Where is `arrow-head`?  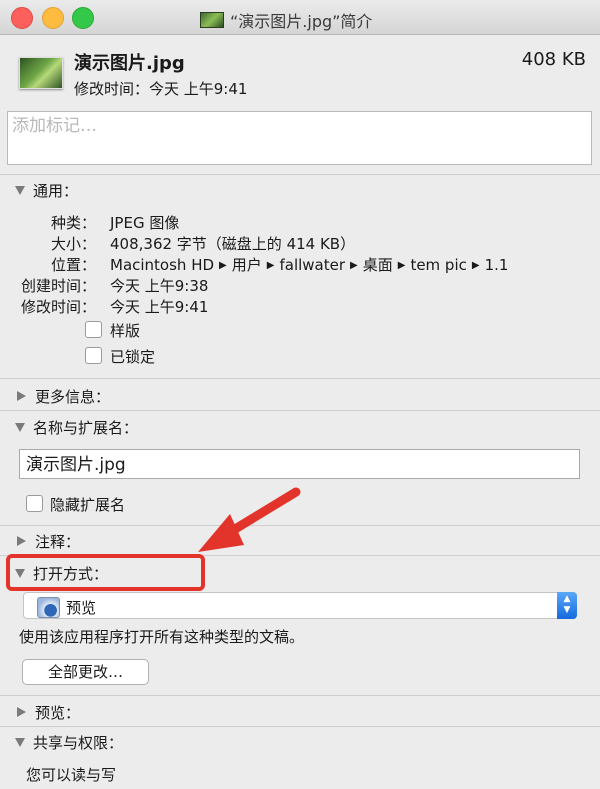
arrow-head is located at coordinates (221, 533).